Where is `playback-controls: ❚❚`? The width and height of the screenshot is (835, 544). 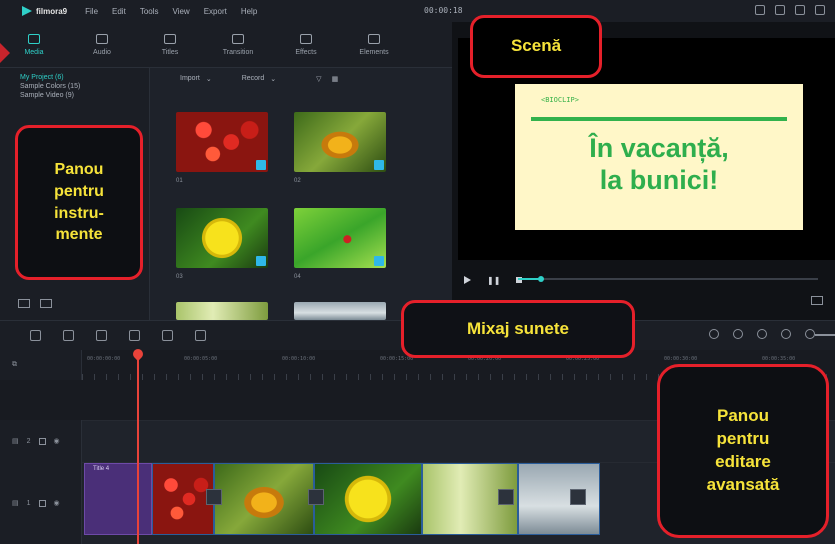 playback-controls: ❚❚ is located at coordinates (643, 280).